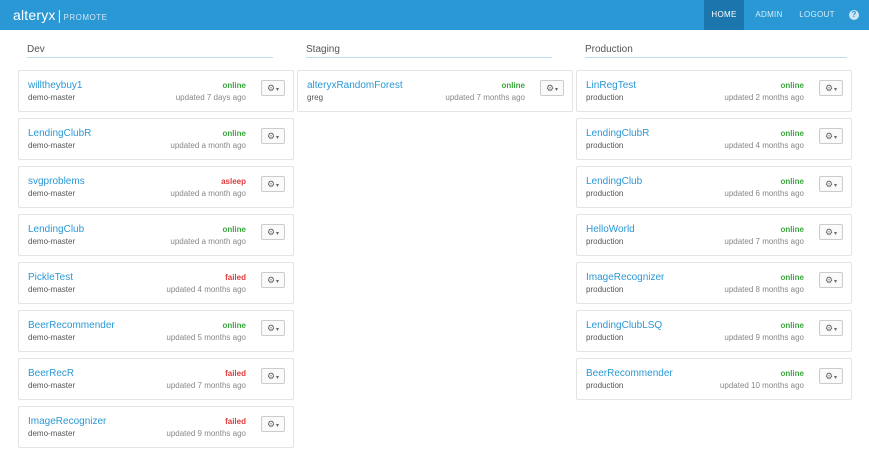 The height and width of the screenshot is (450, 869). I want to click on model-name-link: alteryxRandomForest, so click(355, 85).